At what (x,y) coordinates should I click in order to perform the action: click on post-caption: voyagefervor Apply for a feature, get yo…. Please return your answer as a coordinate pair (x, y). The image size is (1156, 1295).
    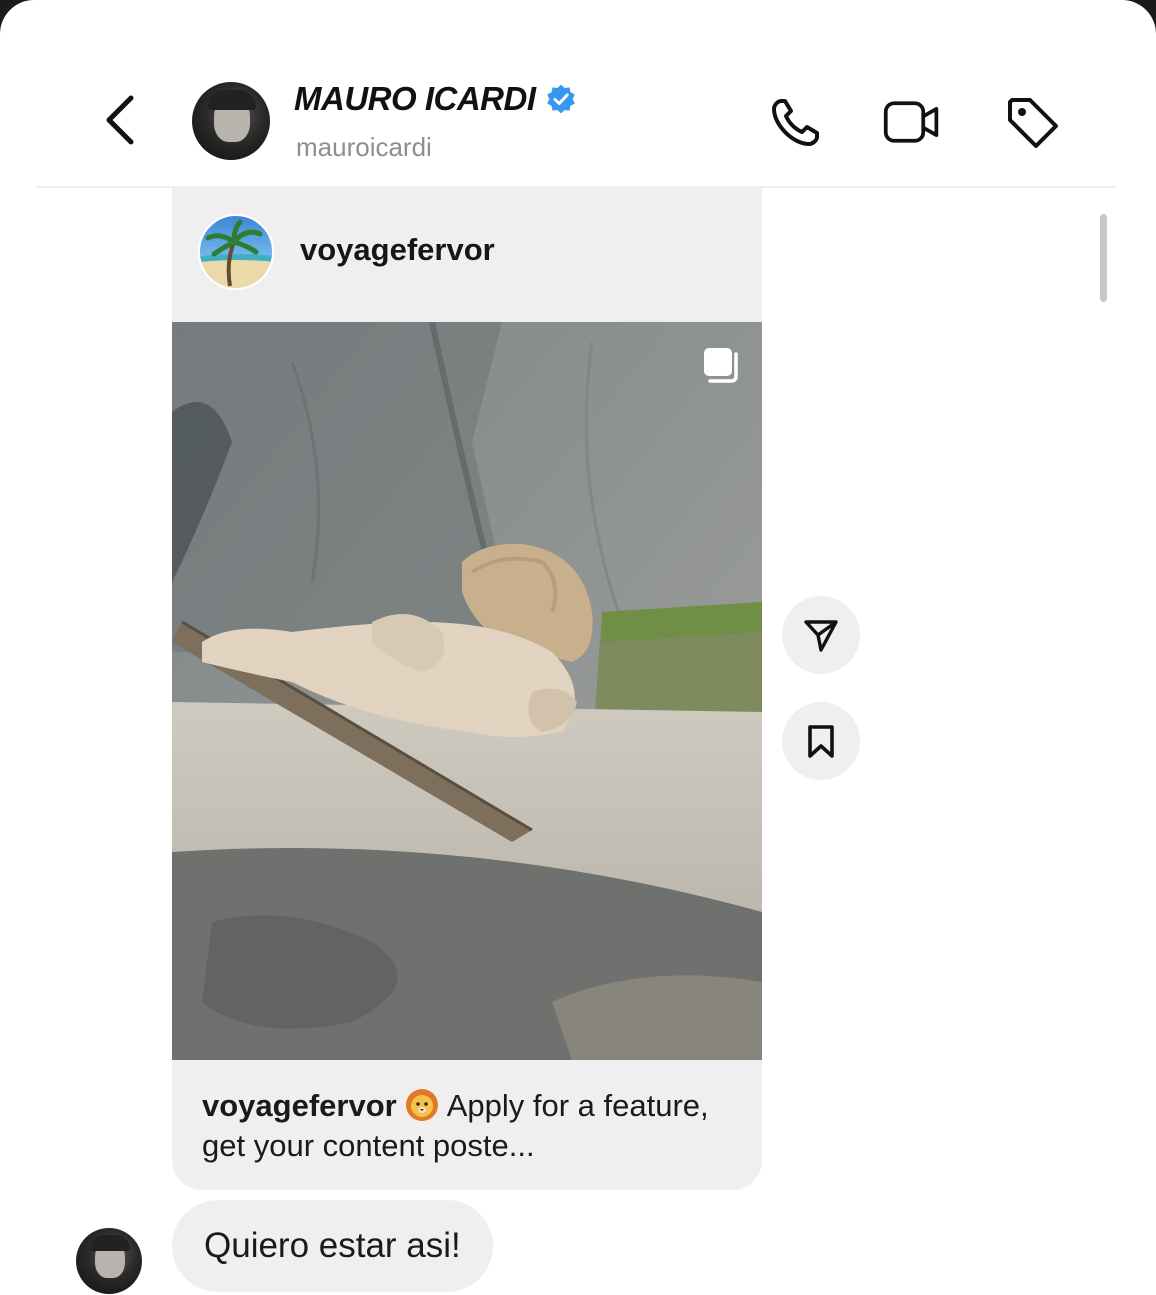
    Looking at the image, I should click on (472, 1126).